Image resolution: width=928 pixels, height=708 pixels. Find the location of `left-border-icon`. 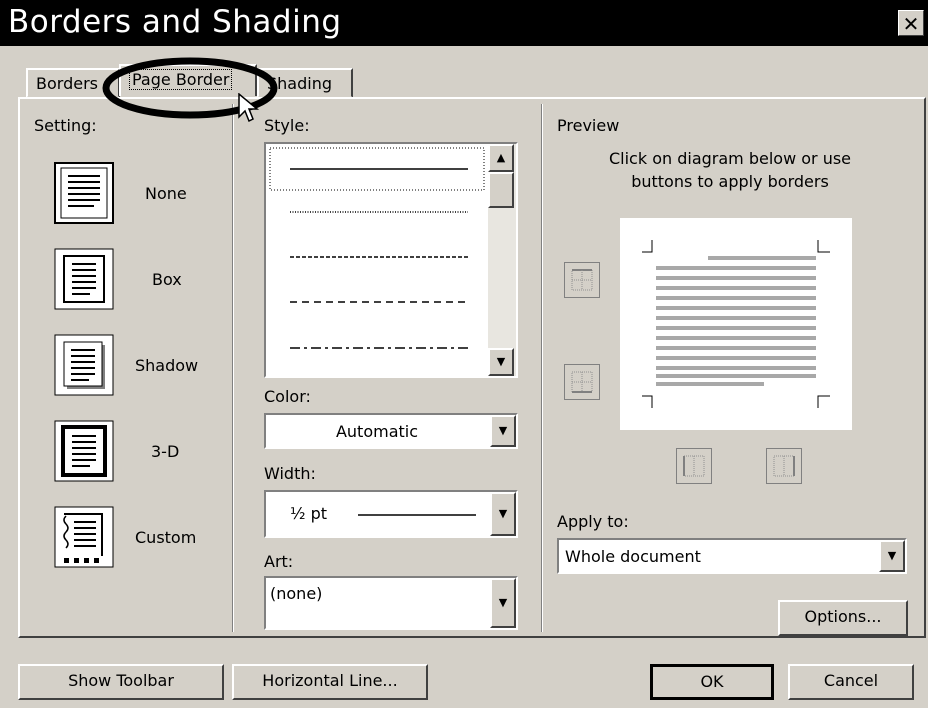

left-border-icon is located at coordinates (694, 466).